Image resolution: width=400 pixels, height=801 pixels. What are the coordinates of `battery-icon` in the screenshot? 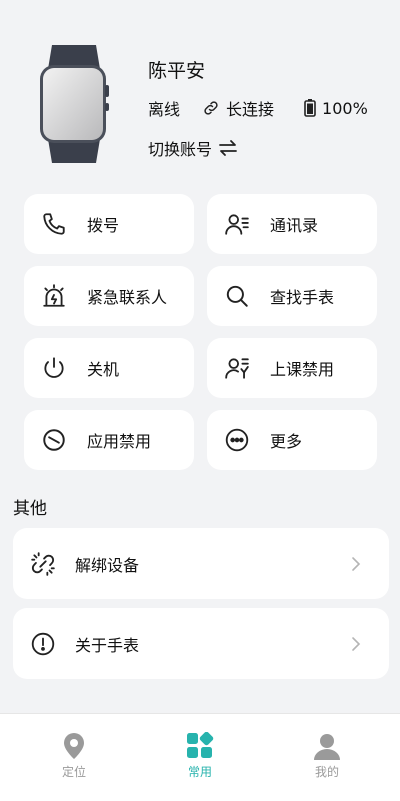 It's located at (310, 108).